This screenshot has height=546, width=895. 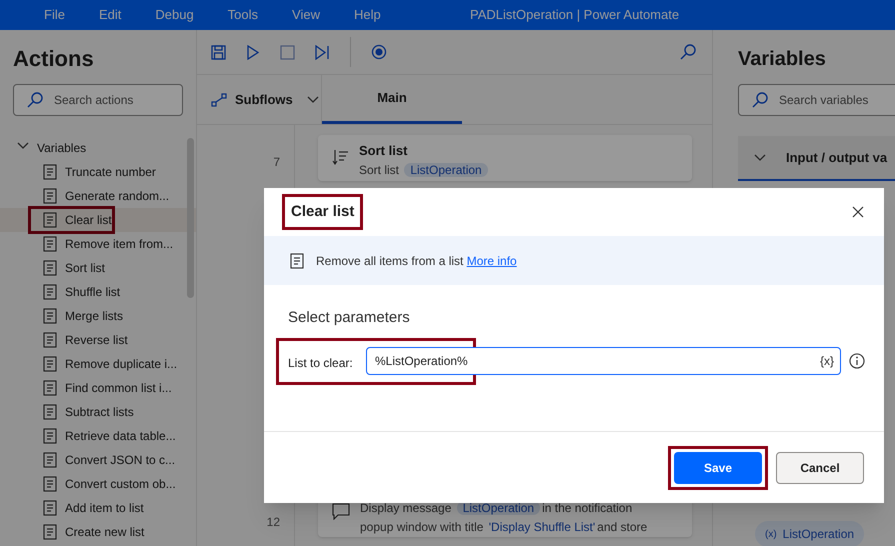 What do you see at coordinates (782, 59) in the screenshot?
I see `panel-title: Variables` at bounding box center [782, 59].